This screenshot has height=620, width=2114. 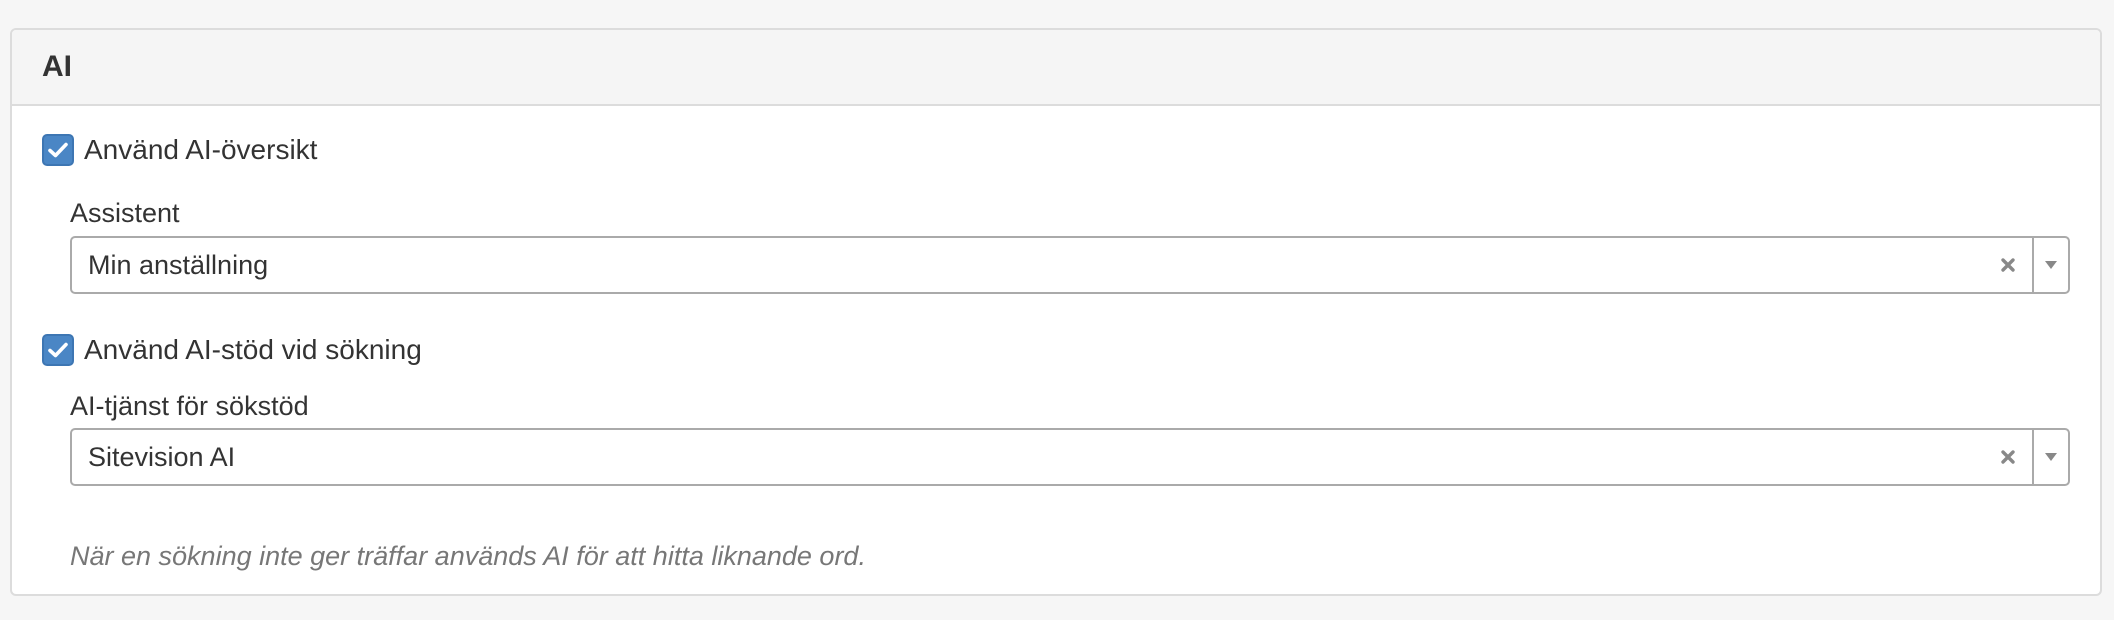 I want to click on panel-title: AI, so click(x=57, y=66).